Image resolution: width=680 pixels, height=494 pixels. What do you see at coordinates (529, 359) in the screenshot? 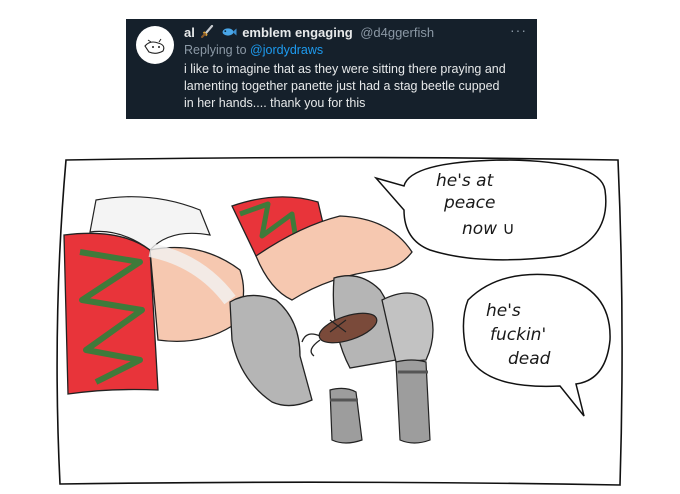
I see `bubble-bottom-line: dead` at bounding box center [529, 359].